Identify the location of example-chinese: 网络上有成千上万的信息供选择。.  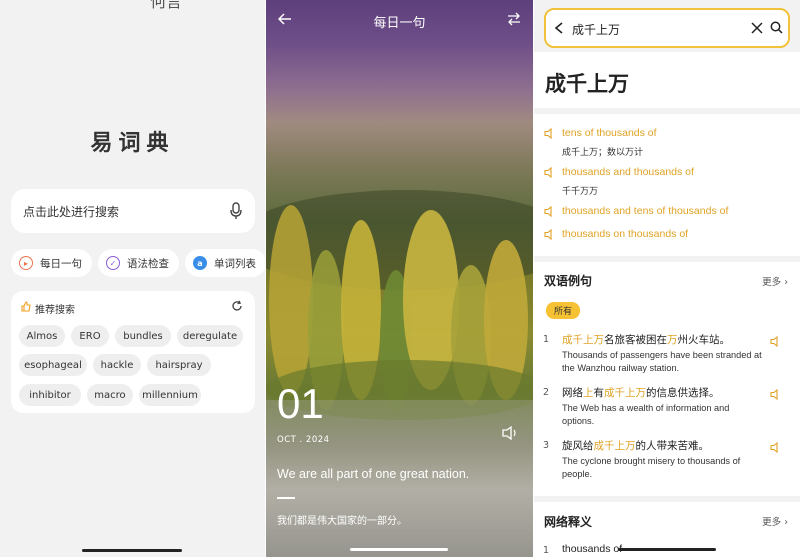
(641, 392).